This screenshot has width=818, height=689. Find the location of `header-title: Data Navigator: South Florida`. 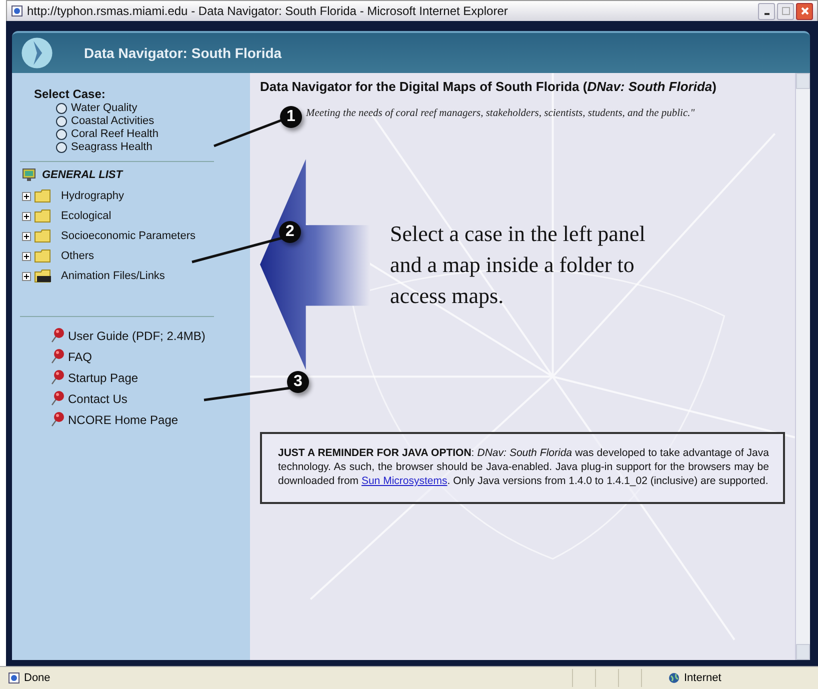

header-title: Data Navigator: South Florida is located at coordinates (182, 53).